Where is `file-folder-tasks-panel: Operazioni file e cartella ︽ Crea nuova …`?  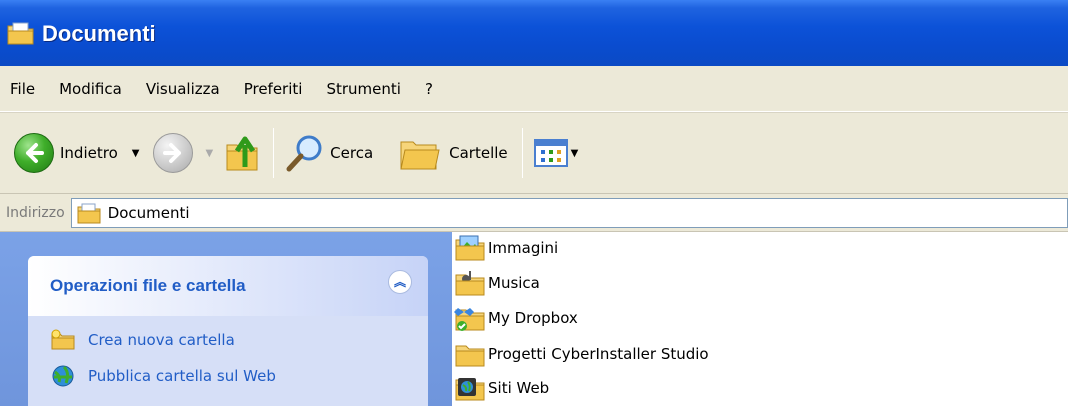 file-folder-tasks-panel: Operazioni file e cartella ︽ Crea nuova … is located at coordinates (228, 331).